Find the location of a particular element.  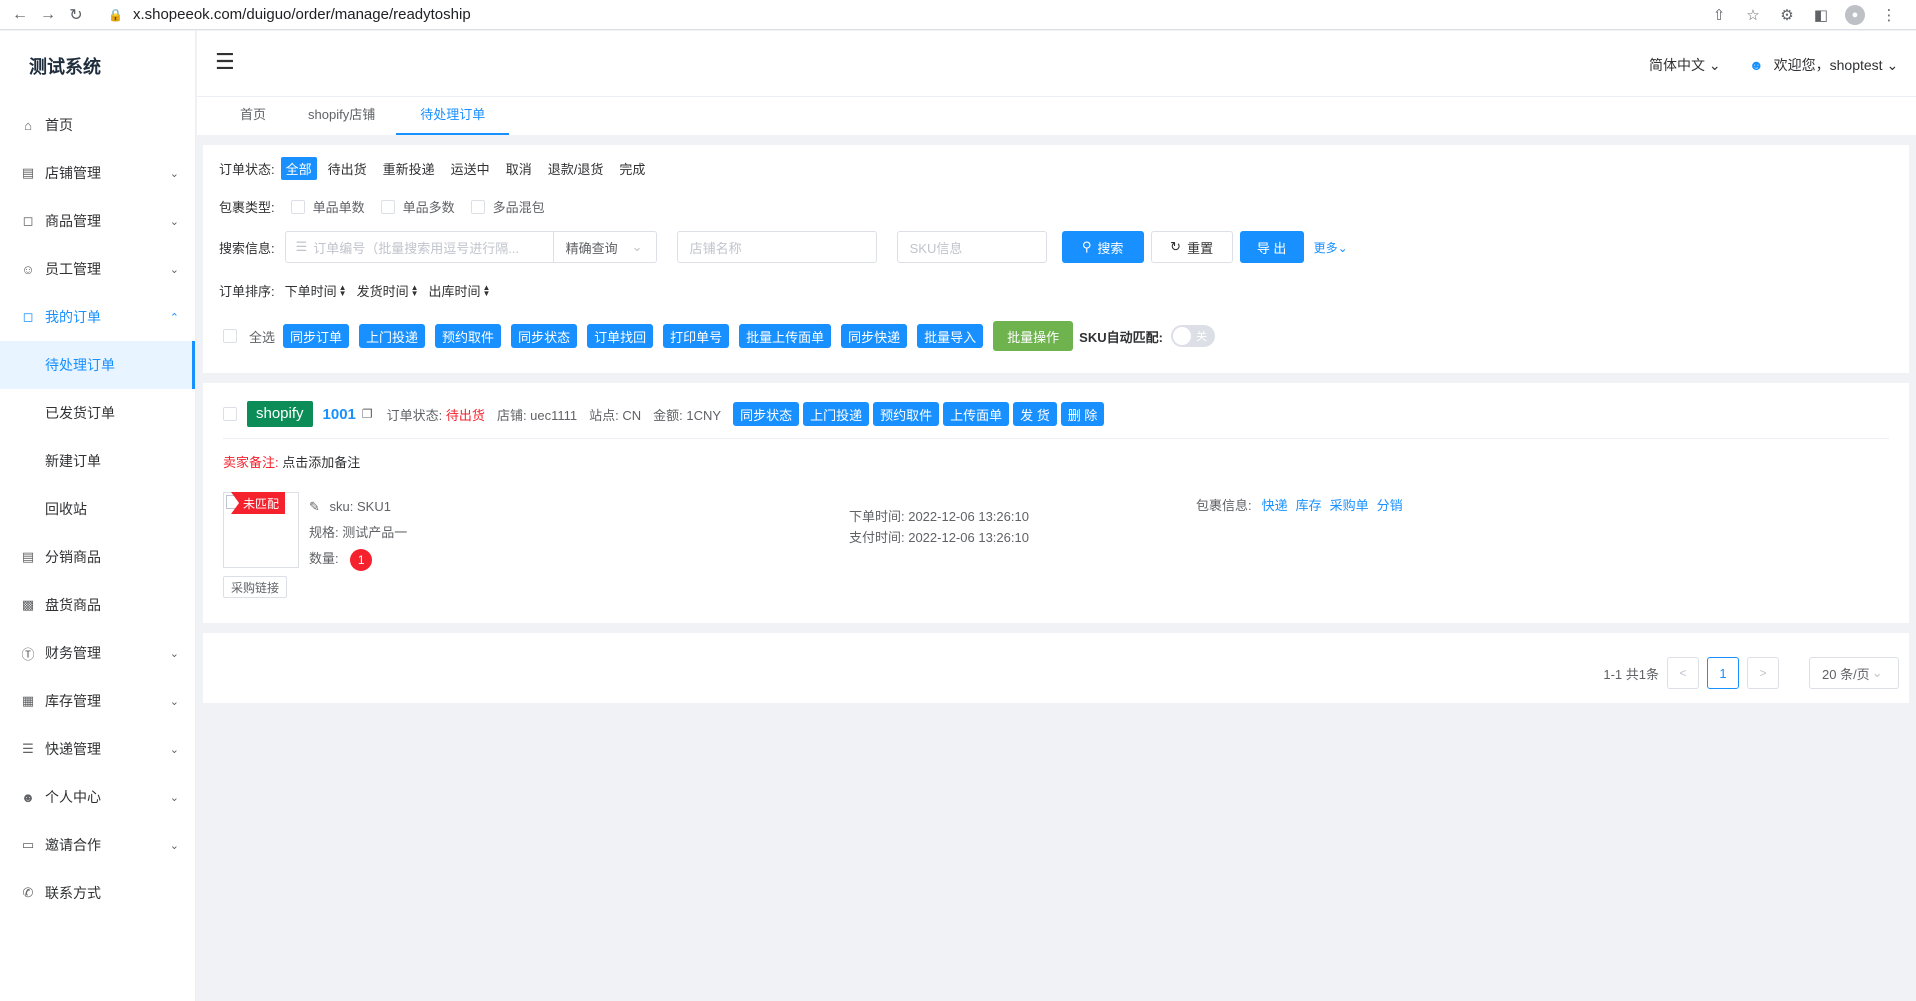

order-site: 站点: CN is located at coordinates (615, 415).